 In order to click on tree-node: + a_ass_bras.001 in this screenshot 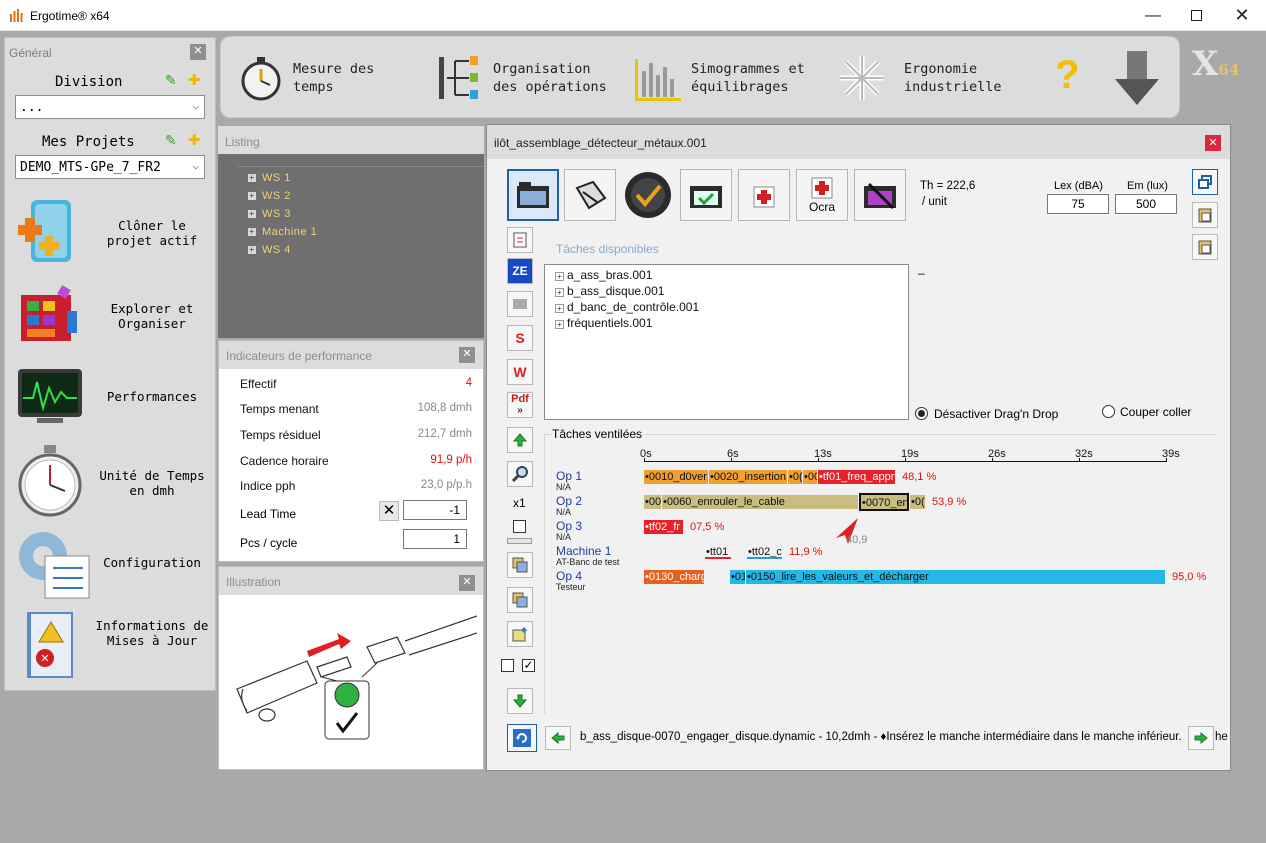, I will do `click(603, 275)`.